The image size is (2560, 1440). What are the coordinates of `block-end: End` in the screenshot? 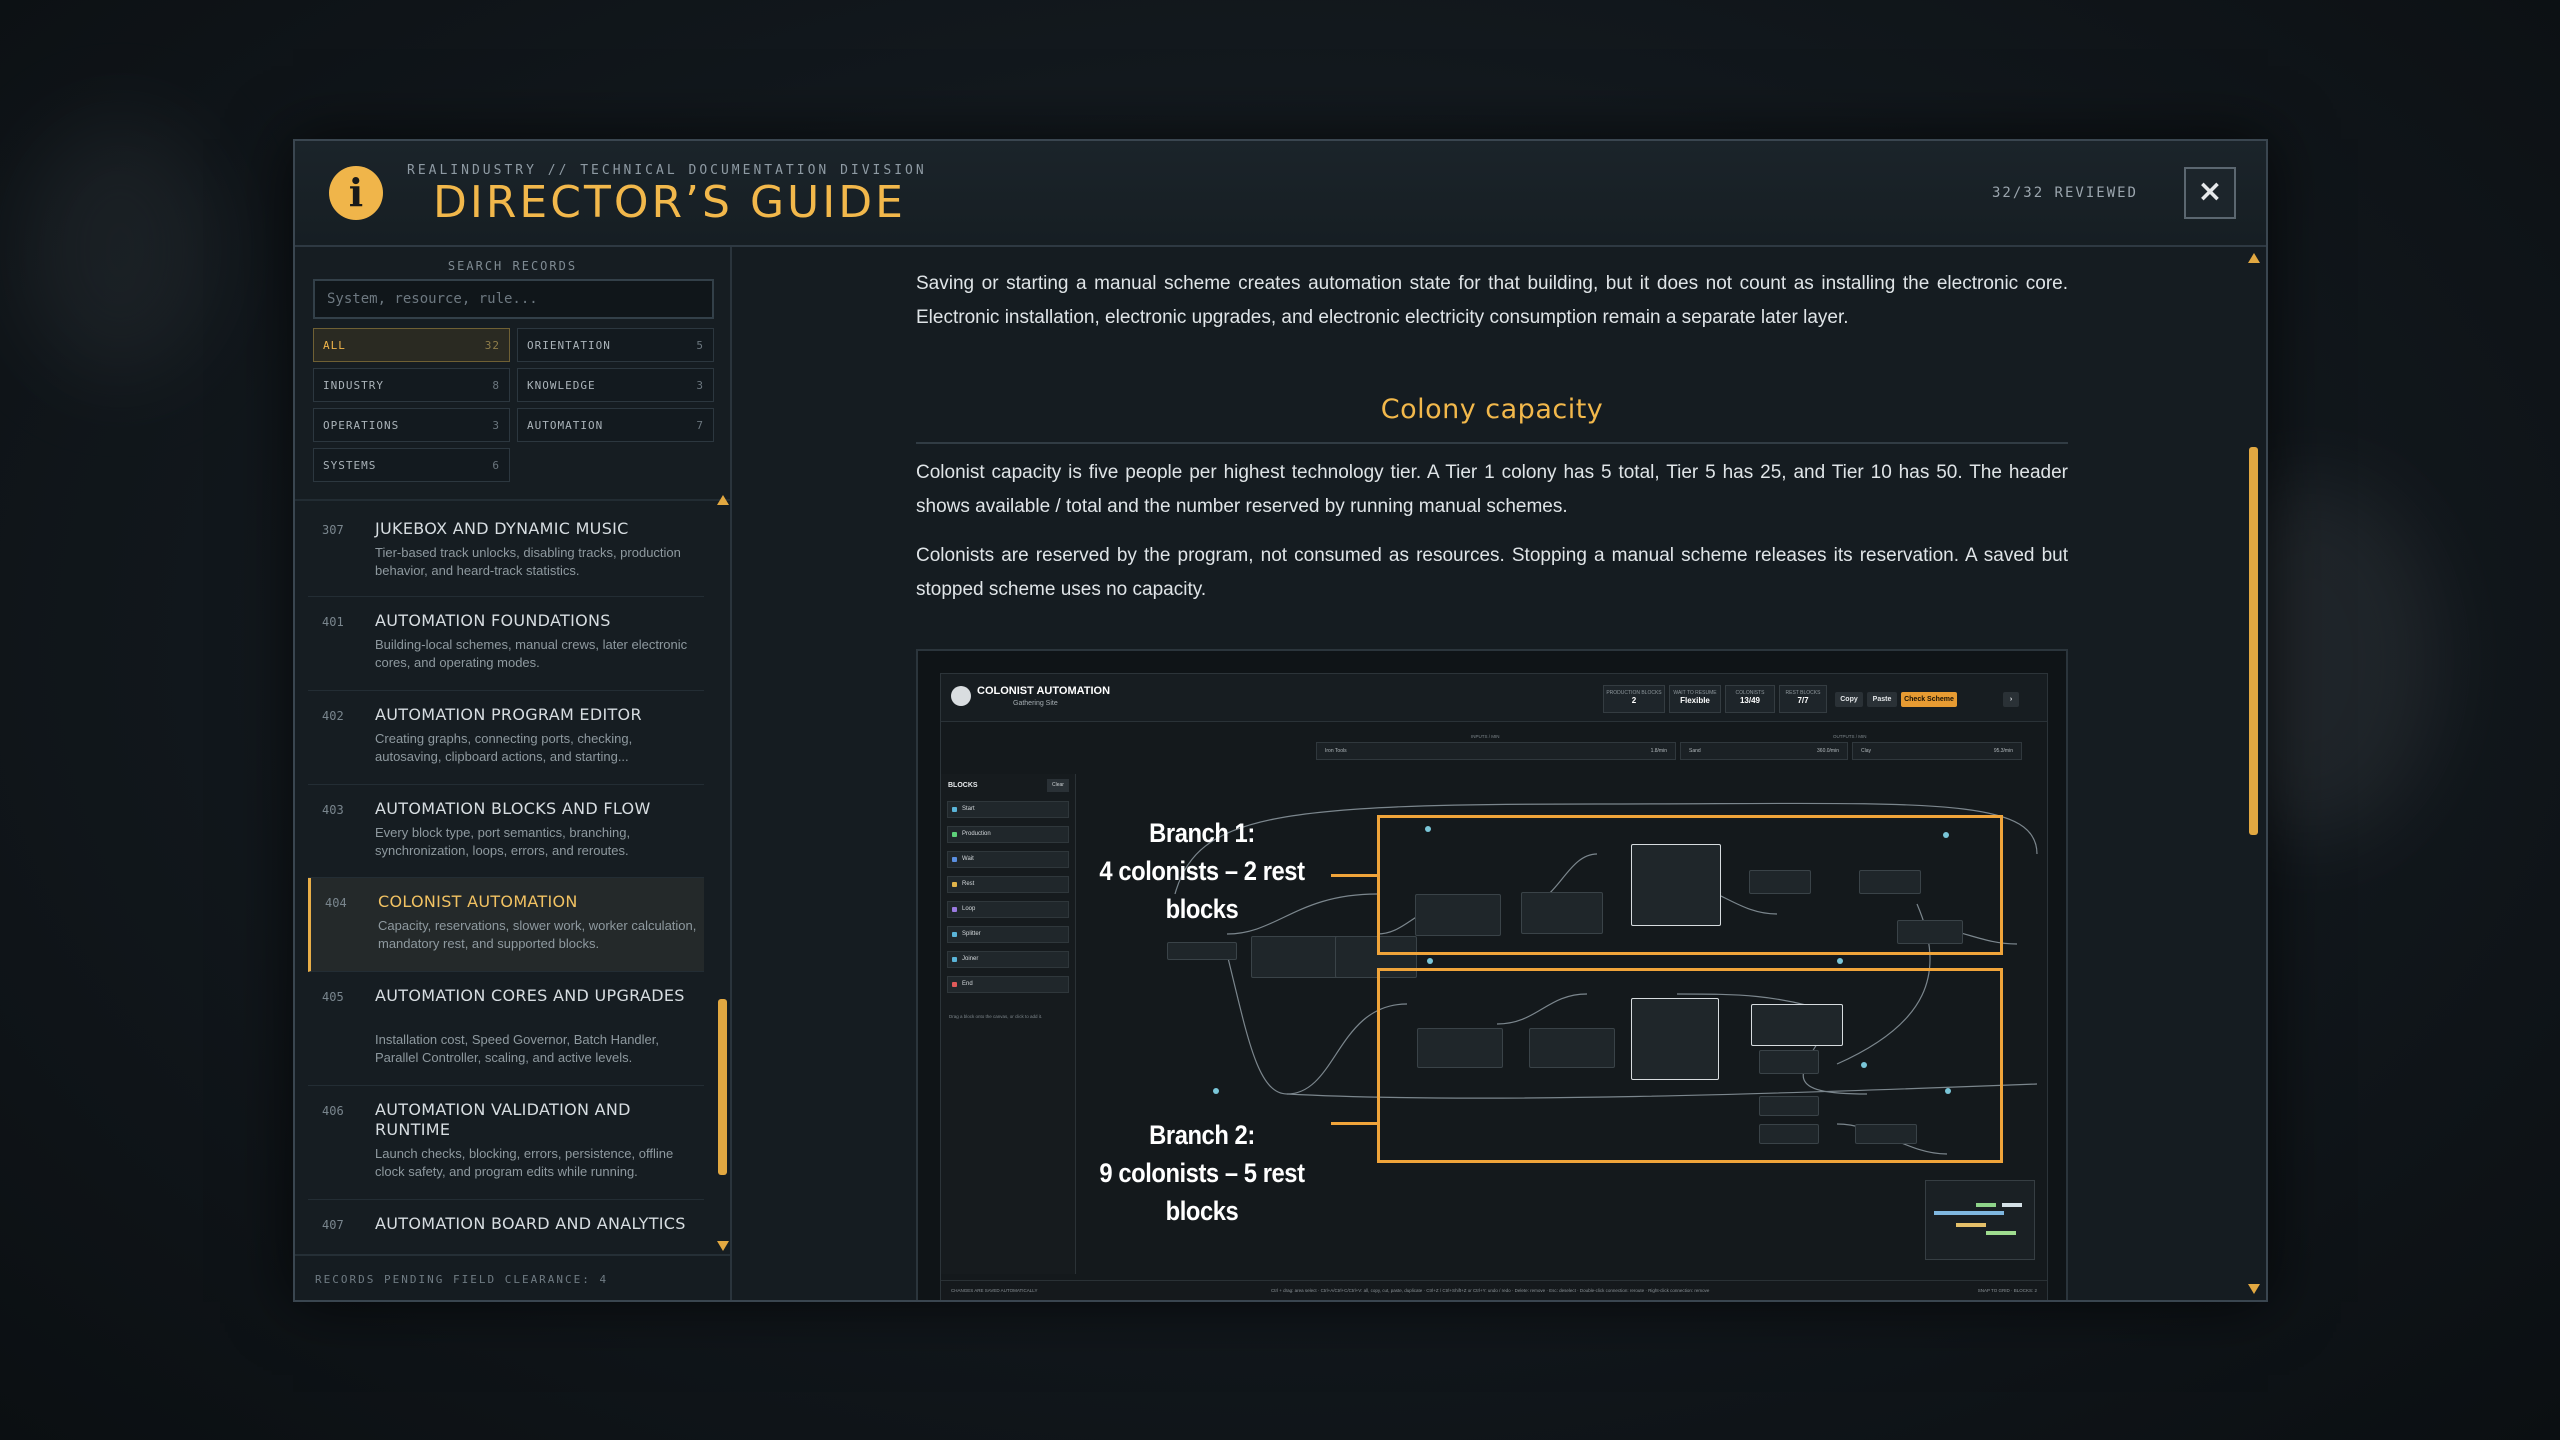 It's located at (1008, 984).